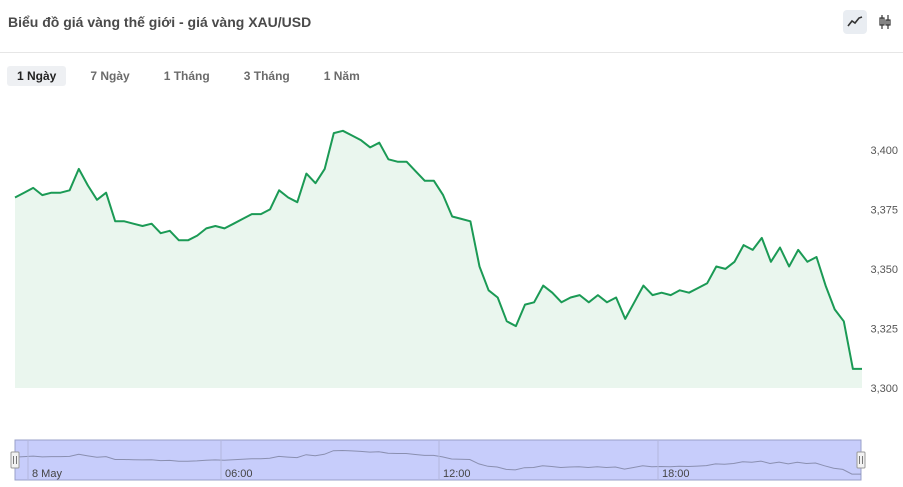 The image size is (903, 487). Describe the element at coordinates (870, 22) in the screenshot. I see `chart-type-switcher` at that location.